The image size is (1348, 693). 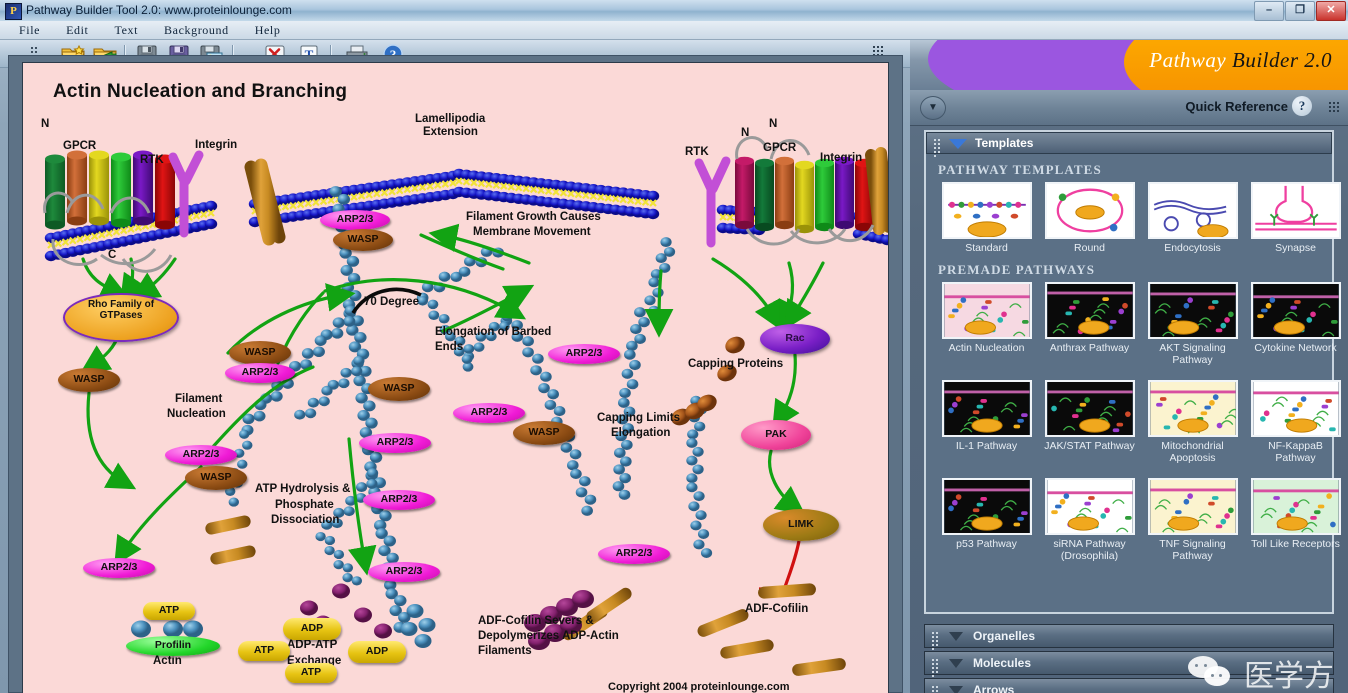 I want to click on pathway-jak-stat: JAK/STAT Pathway, so click(x=1089, y=422).